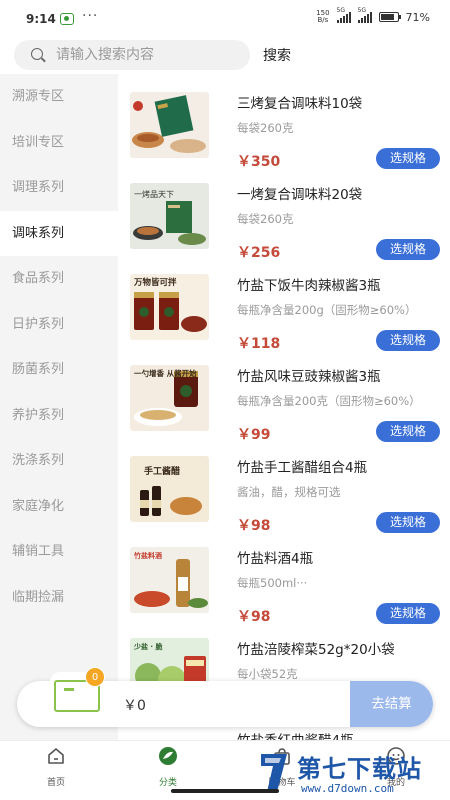 The width and height of the screenshot is (450, 800). Describe the element at coordinates (391, 704) in the screenshot. I see `checkout-button: 去结算` at that location.